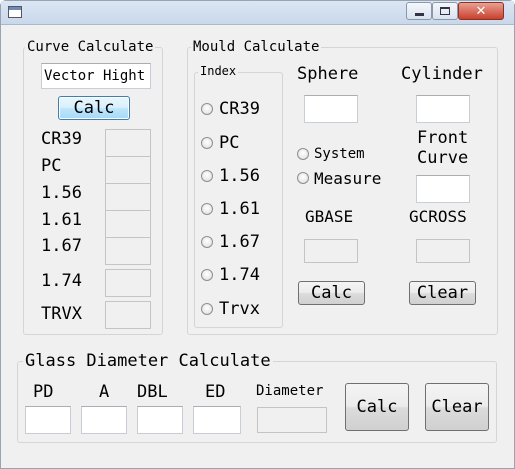 The width and height of the screenshot is (515, 469). Describe the element at coordinates (331, 251) in the screenshot. I see `gbase-output` at that location.